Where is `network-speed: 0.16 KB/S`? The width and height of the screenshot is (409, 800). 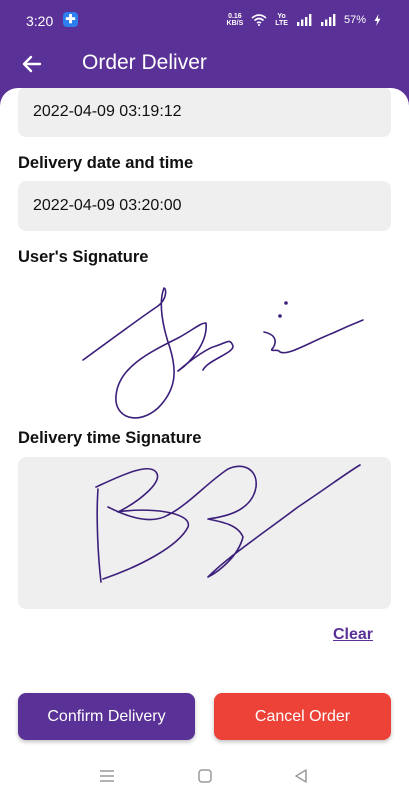 network-speed: 0.16 KB/S is located at coordinates (235, 20).